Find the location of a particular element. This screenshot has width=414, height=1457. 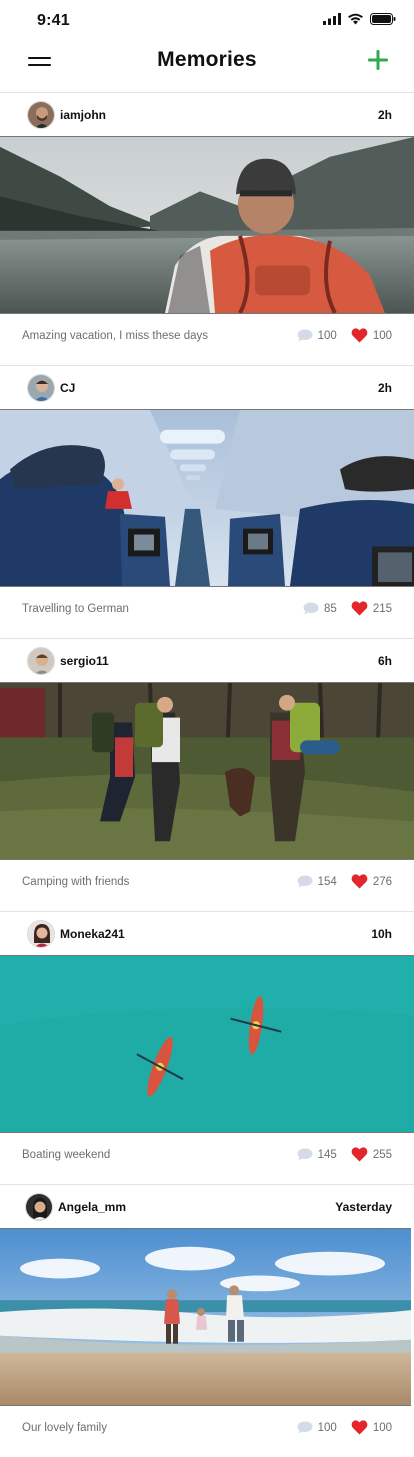

like-count: 276 is located at coordinates (371, 881).